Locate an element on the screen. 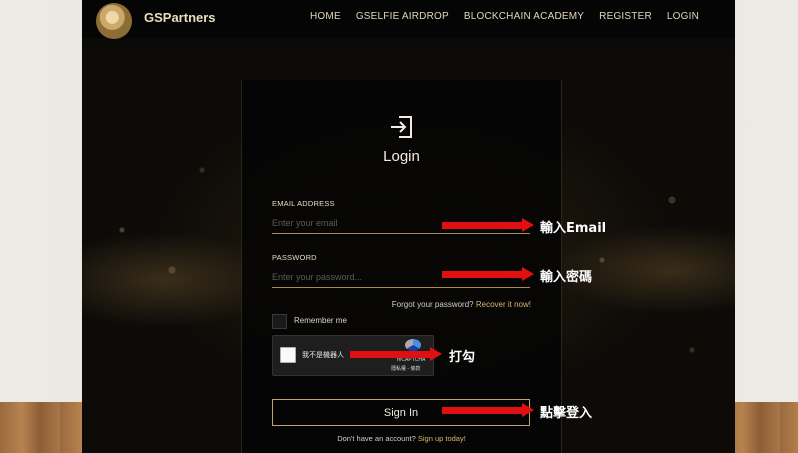 This screenshot has width=798, height=453. email-label: EMAIL ADDRESS is located at coordinates (303, 203).